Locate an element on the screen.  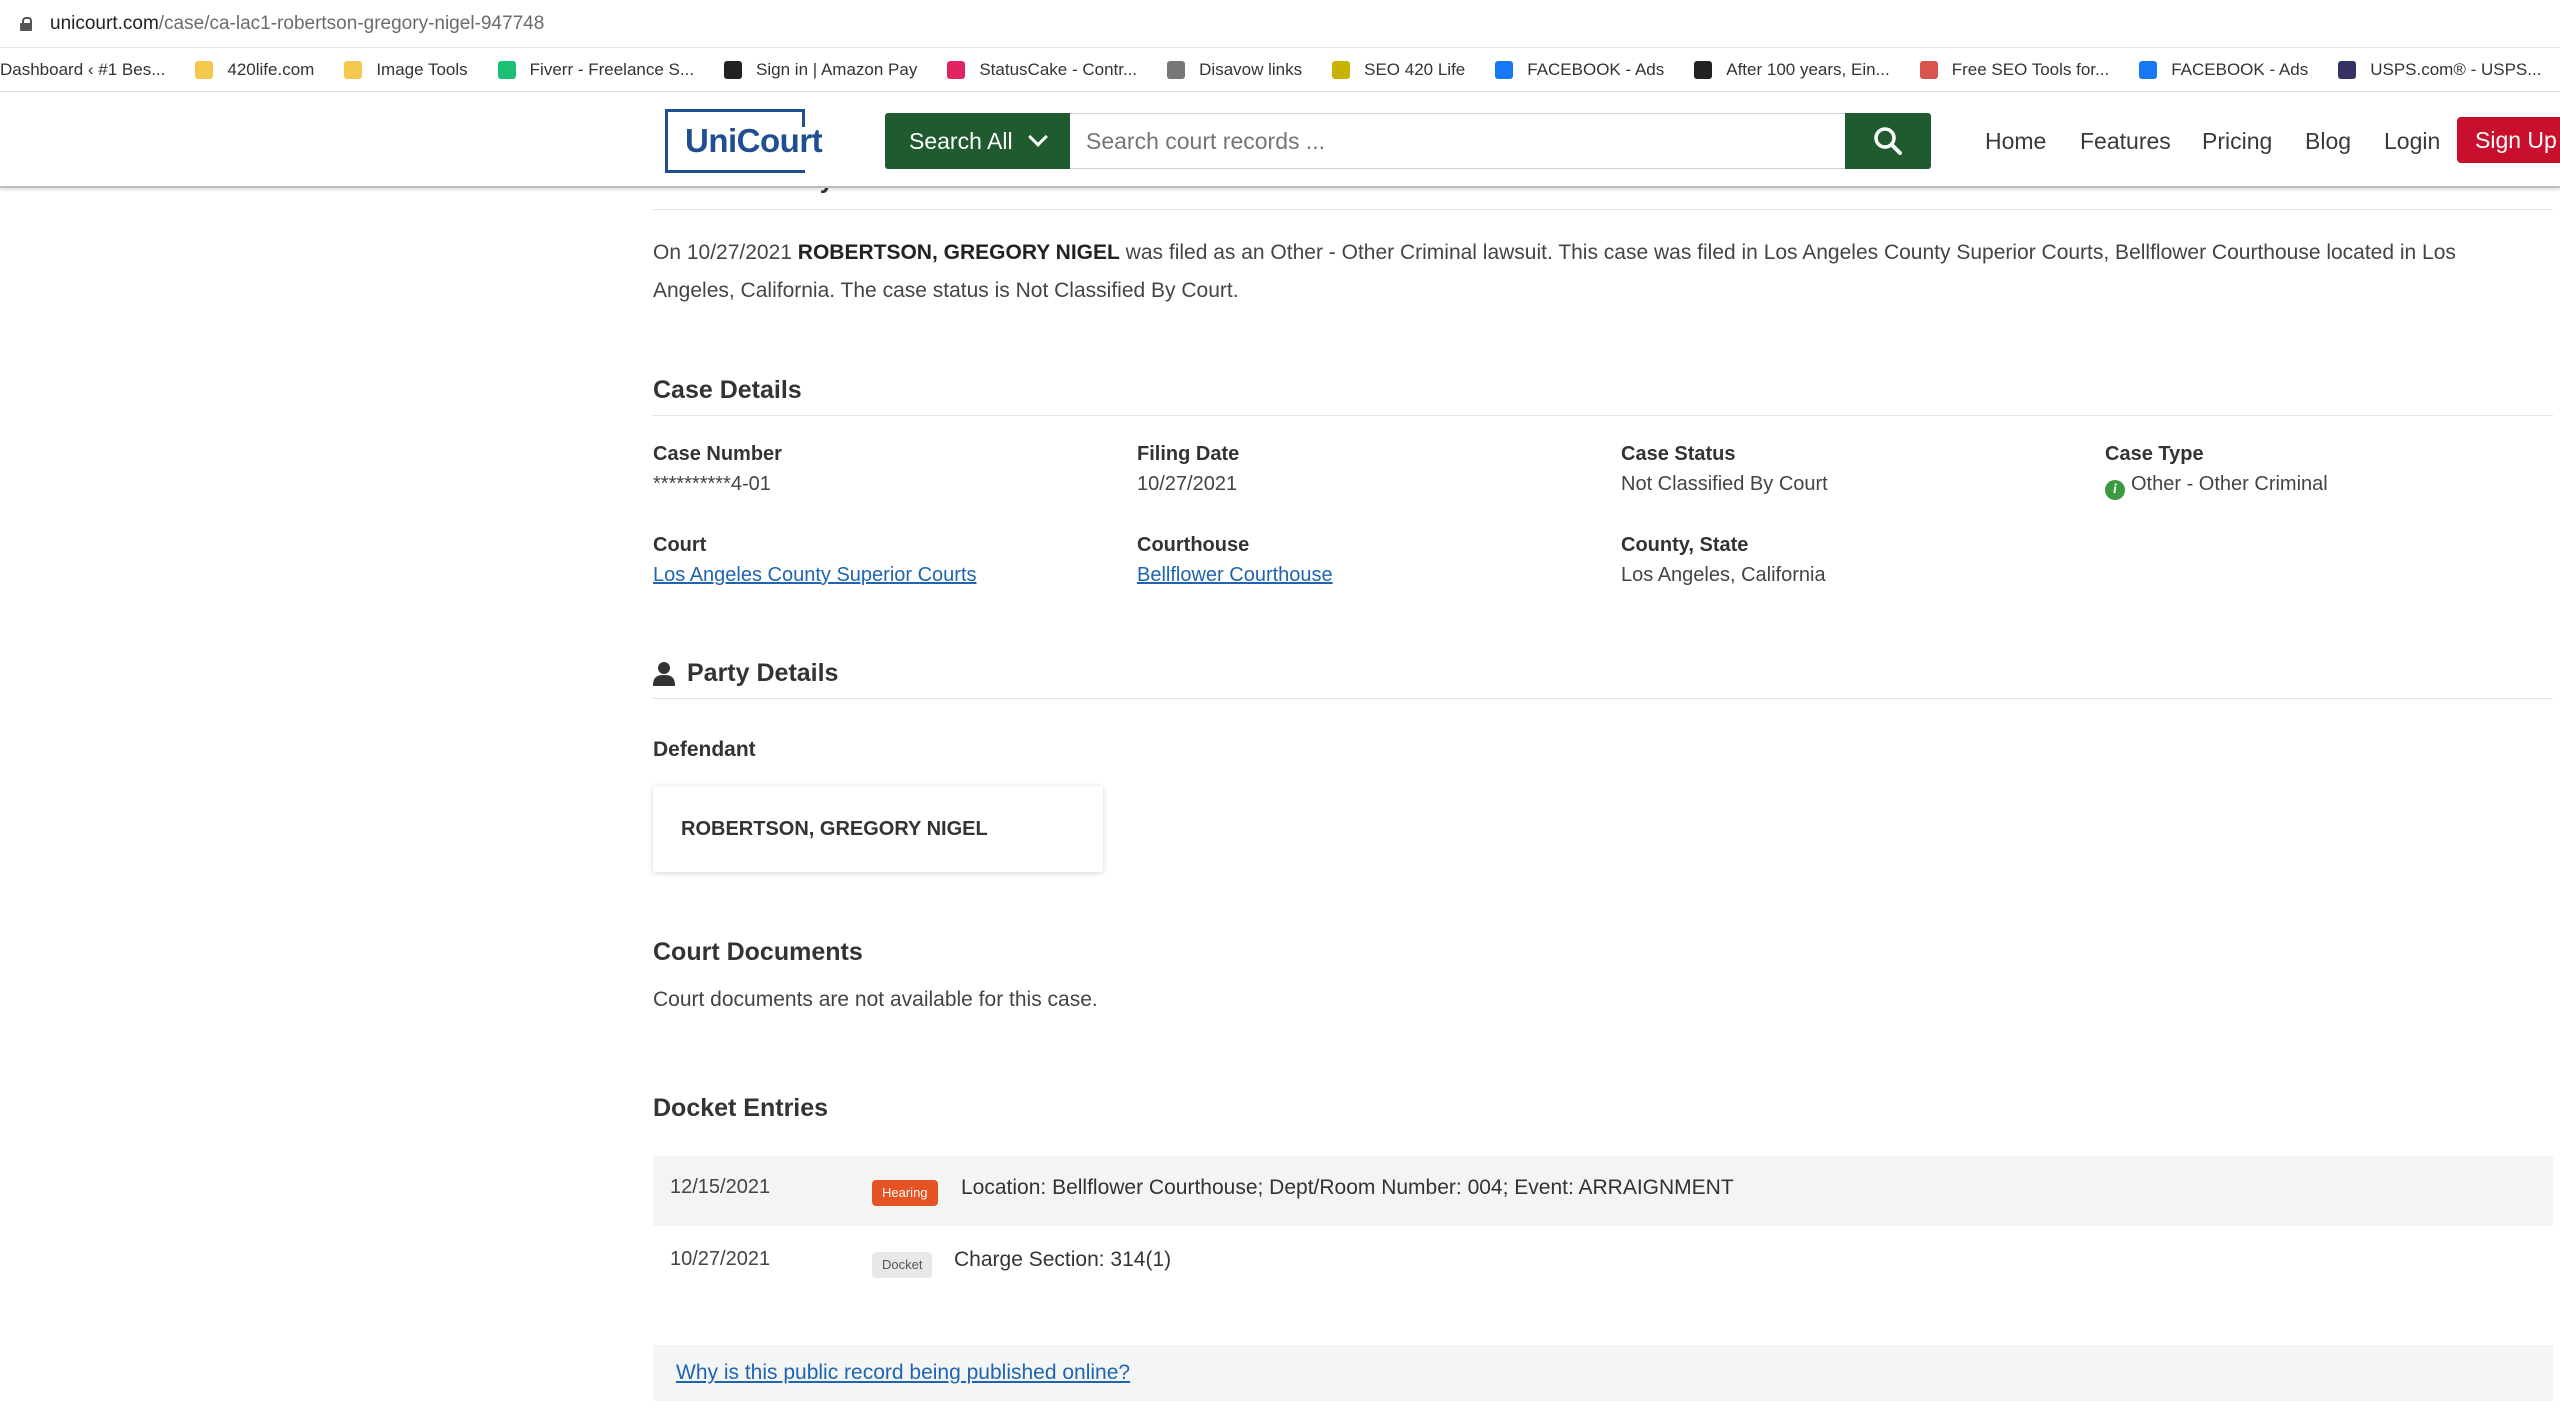
court-label: Court is located at coordinates (680, 545).